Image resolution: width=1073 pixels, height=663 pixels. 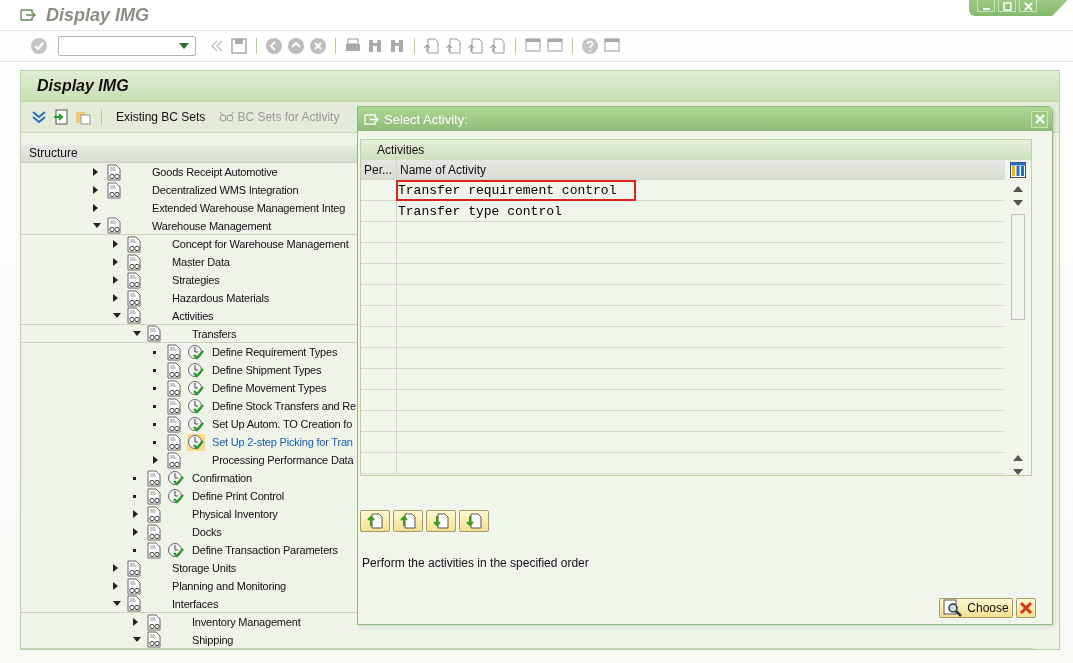 What do you see at coordinates (1026, 608) in the screenshot?
I see `cancel-button` at bounding box center [1026, 608].